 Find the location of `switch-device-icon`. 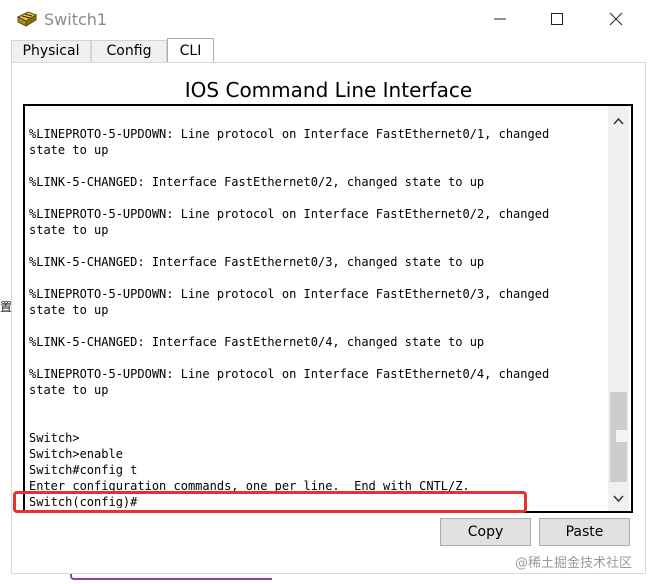

switch-device-icon is located at coordinates (27, 19).